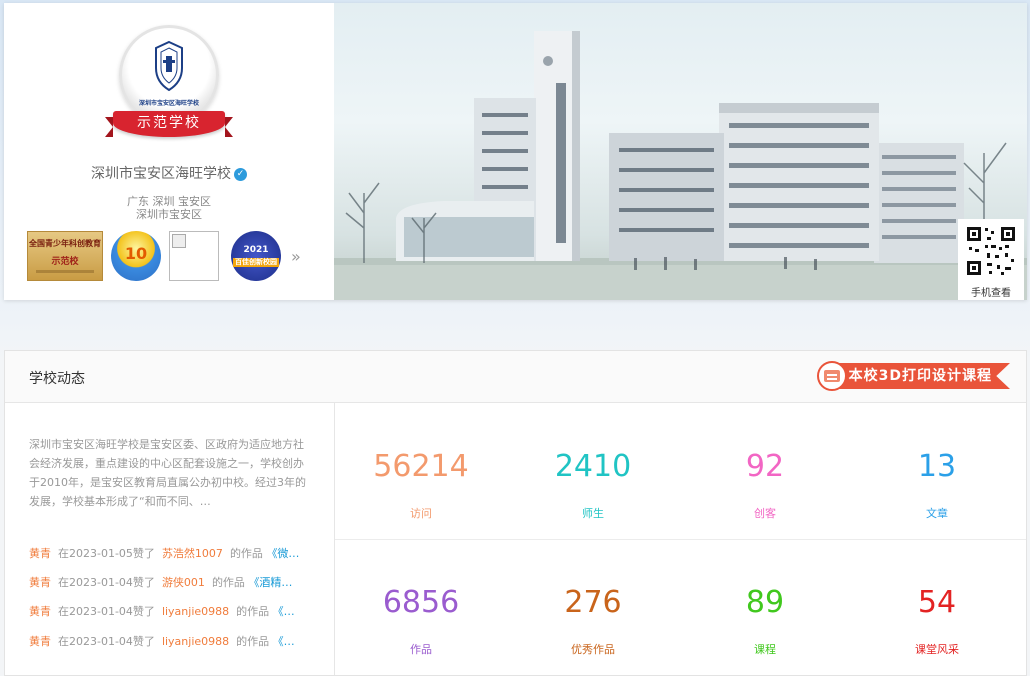 Image resolution: width=1030 pixels, height=676 pixels. What do you see at coordinates (65, 243) in the screenshot?
I see `honor1-title: 全国青少年科创教育` at bounding box center [65, 243].